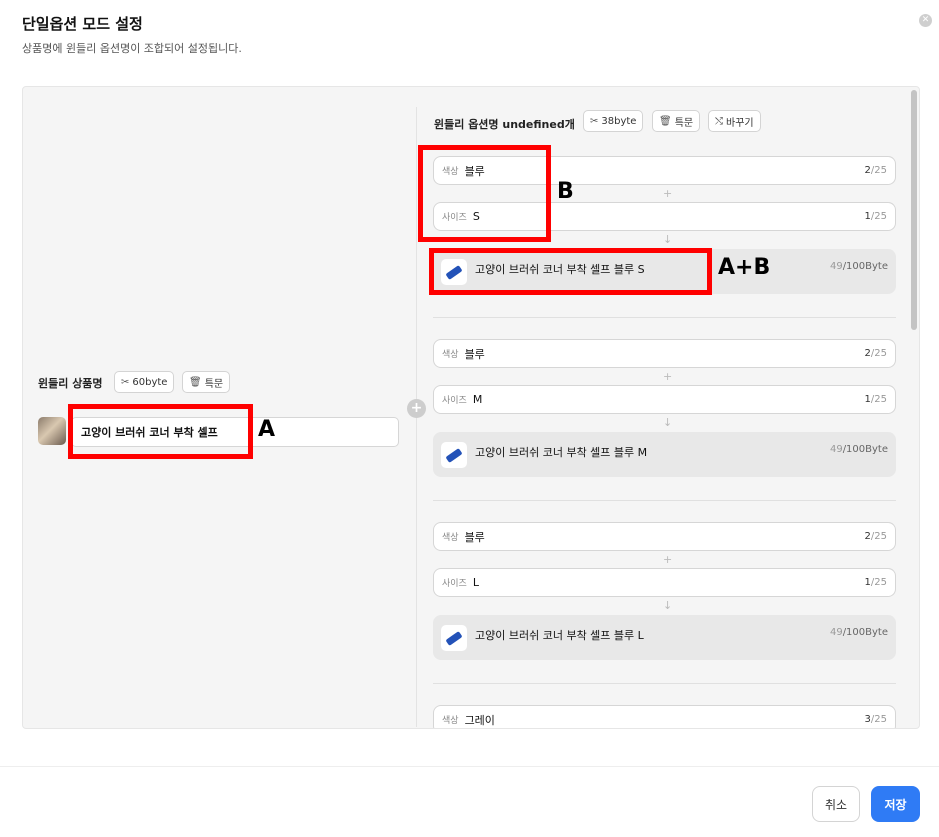 The height and width of the screenshot is (837, 939). What do you see at coordinates (214, 384) in the screenshot?
I see `product-special-label: 특문` at bounding box center [214, 384].